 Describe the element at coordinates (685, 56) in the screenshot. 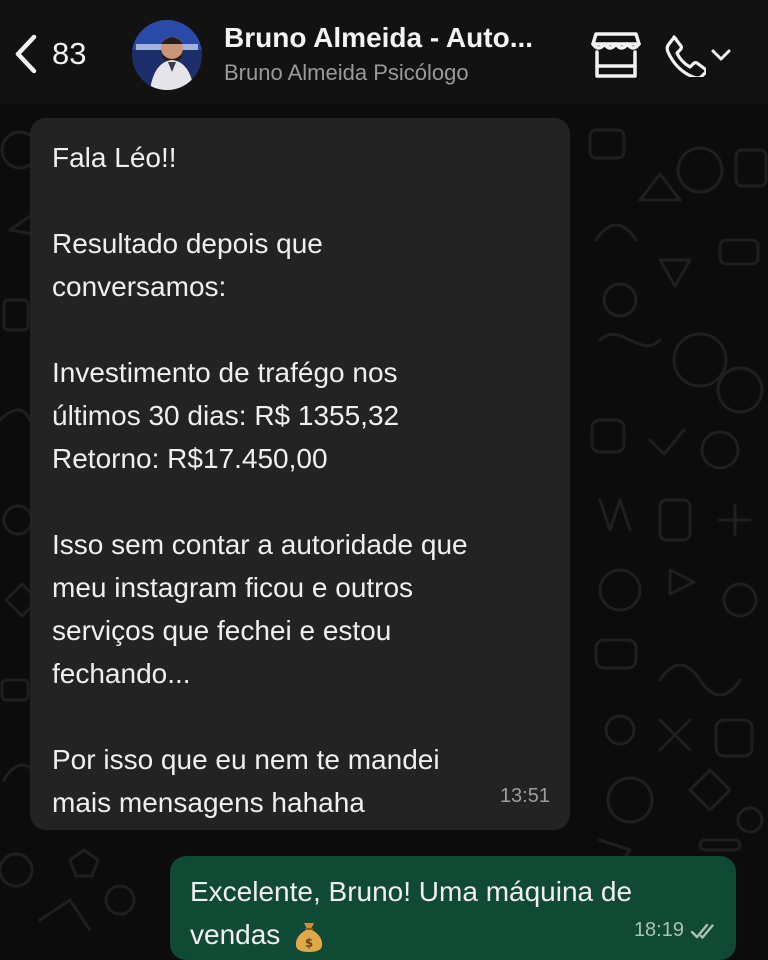

I see `phone-icon` at that location.